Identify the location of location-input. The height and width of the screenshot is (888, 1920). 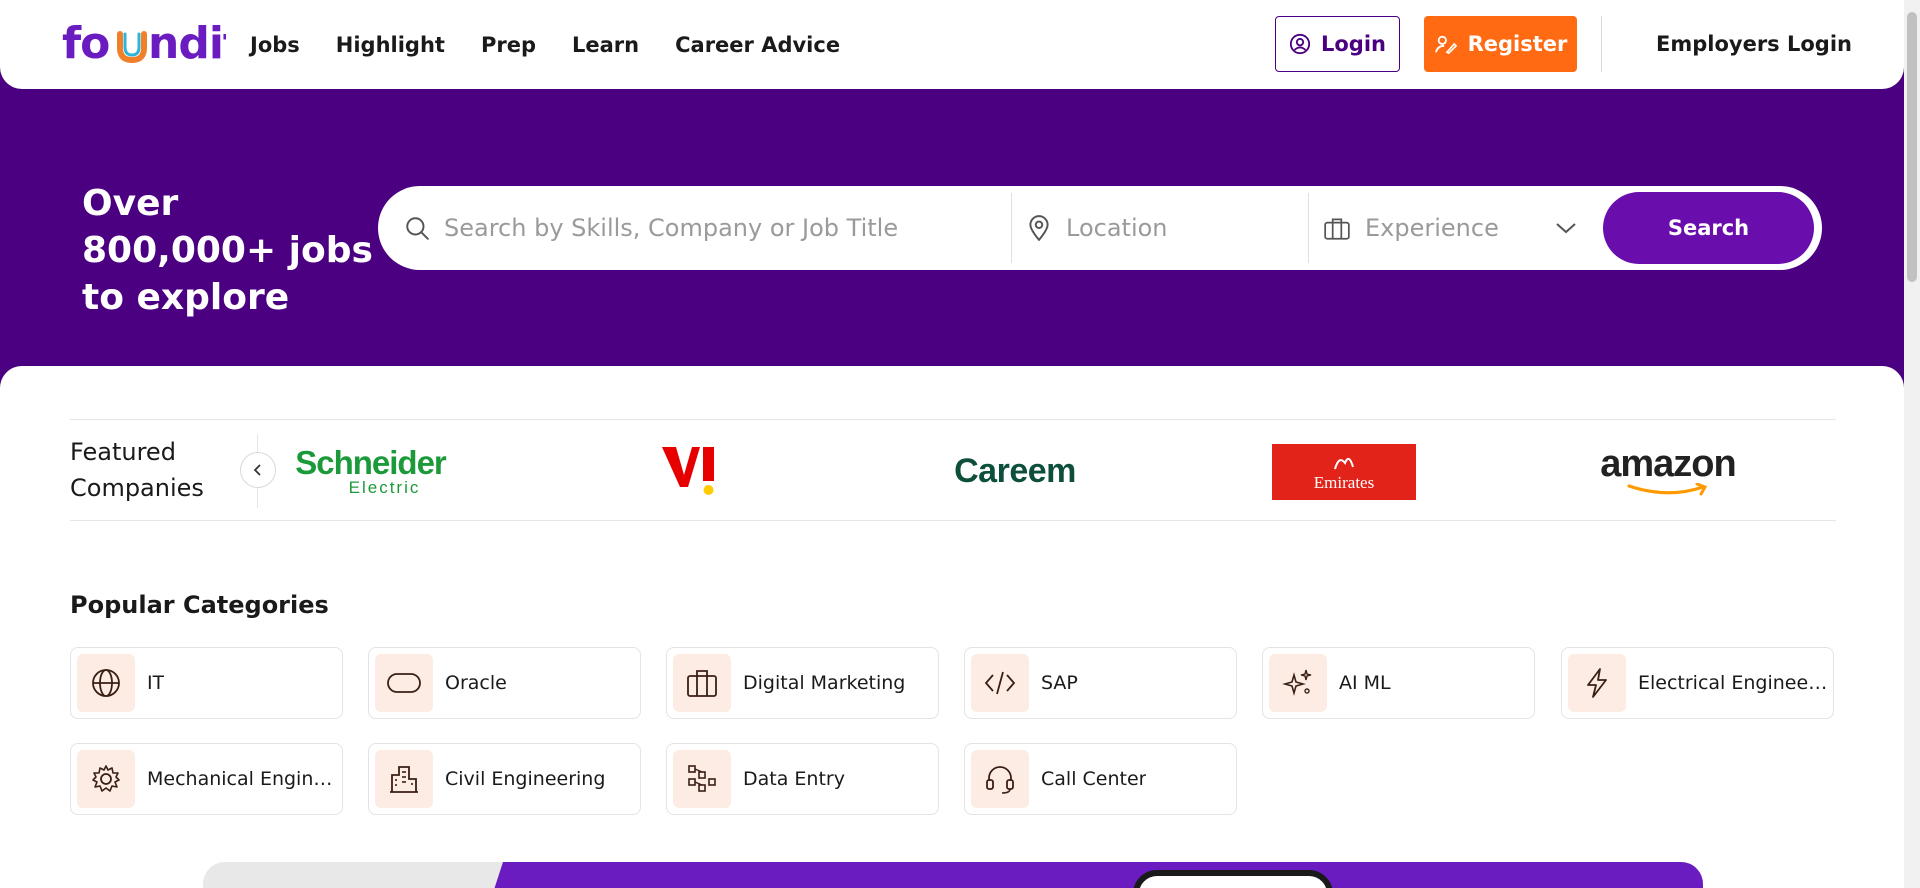
(1181, 228).